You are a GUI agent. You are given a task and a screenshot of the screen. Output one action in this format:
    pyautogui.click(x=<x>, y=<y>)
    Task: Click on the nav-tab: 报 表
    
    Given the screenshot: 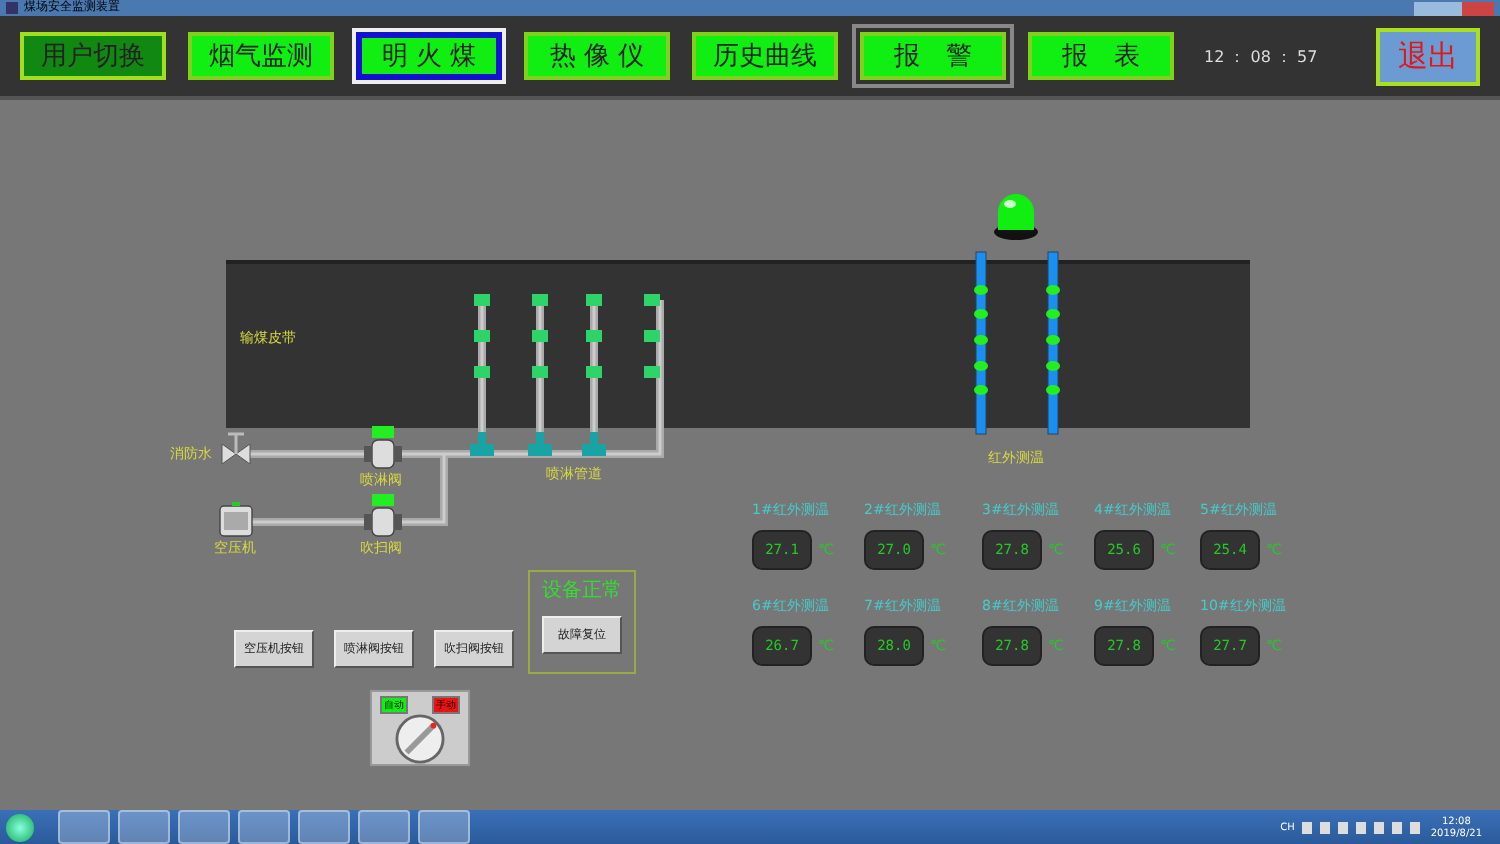 What is the action you would take?
    pyautogui.click(x=1101, y=56)
    